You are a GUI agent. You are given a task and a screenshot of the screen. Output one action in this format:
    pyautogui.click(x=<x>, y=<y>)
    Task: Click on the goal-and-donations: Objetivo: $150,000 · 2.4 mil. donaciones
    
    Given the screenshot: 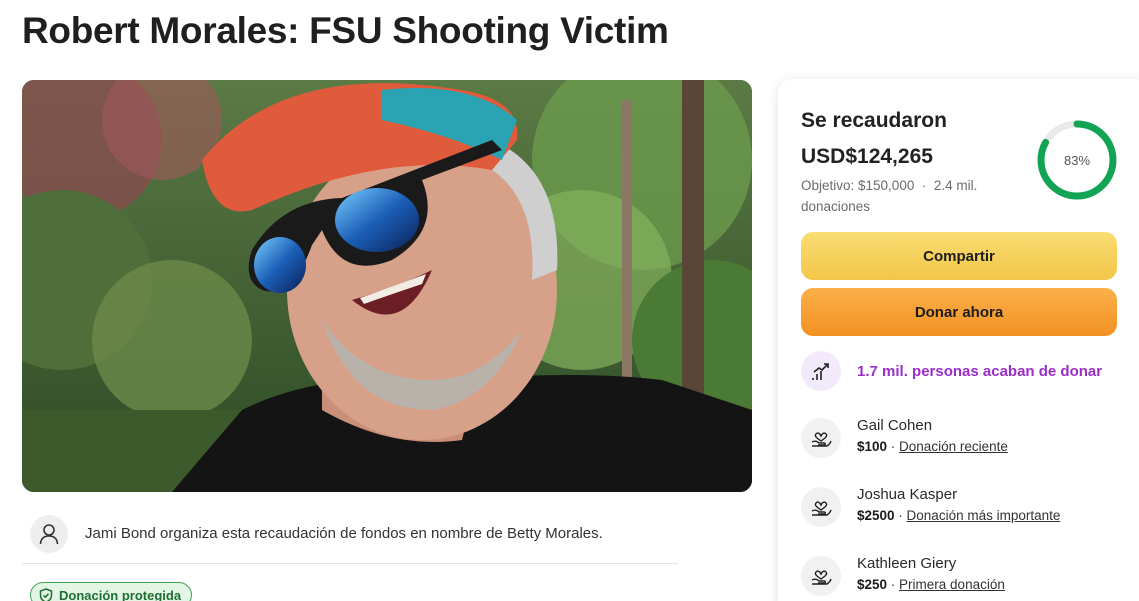 What is the action you would take?
    pyautogui.click(x=906, y=196)
    